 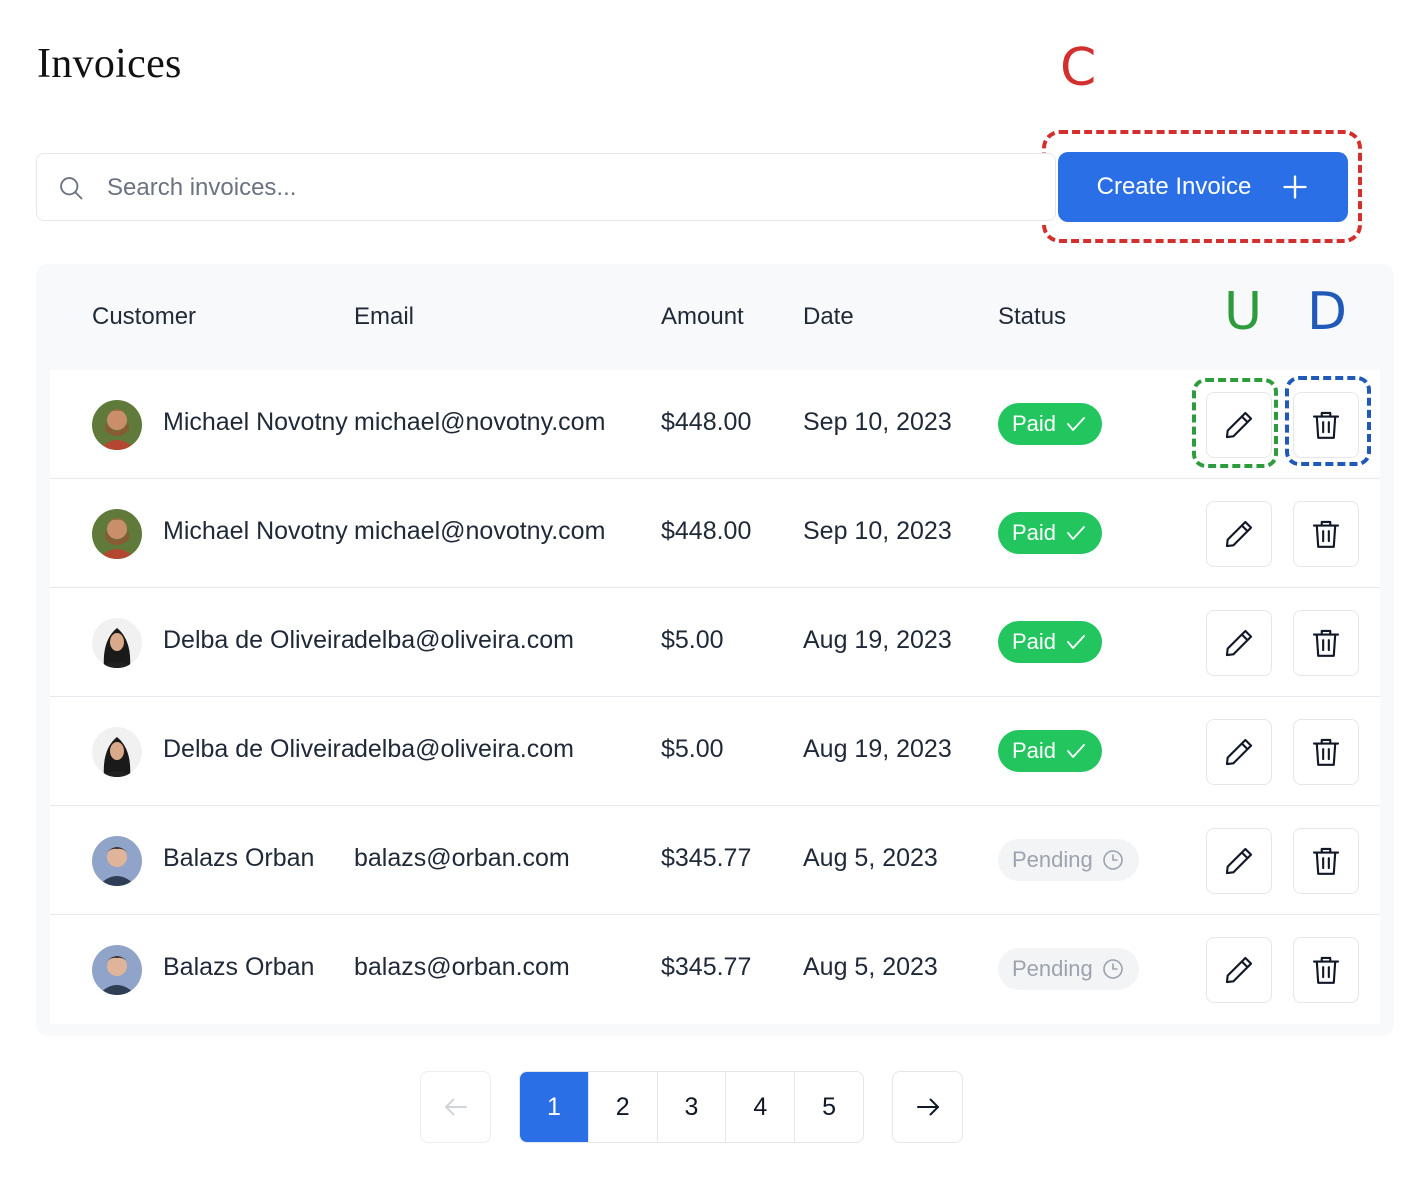 I want to click on search-box, so click(x=546, y=187).